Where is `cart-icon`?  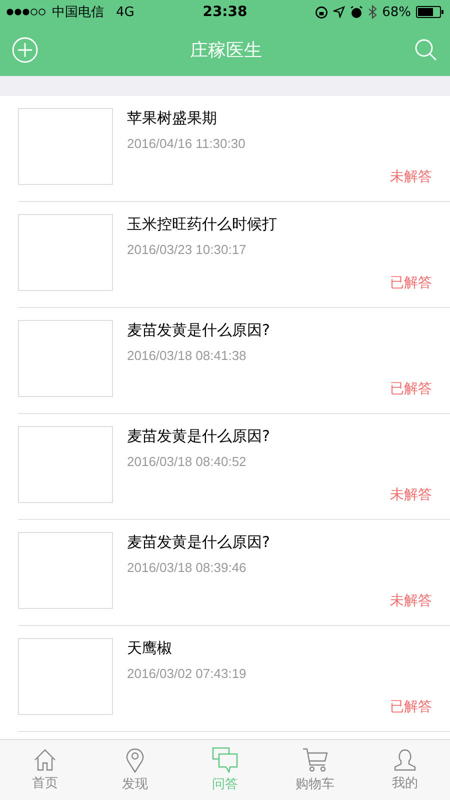 cart-icon is located at coordinates (315, 760).